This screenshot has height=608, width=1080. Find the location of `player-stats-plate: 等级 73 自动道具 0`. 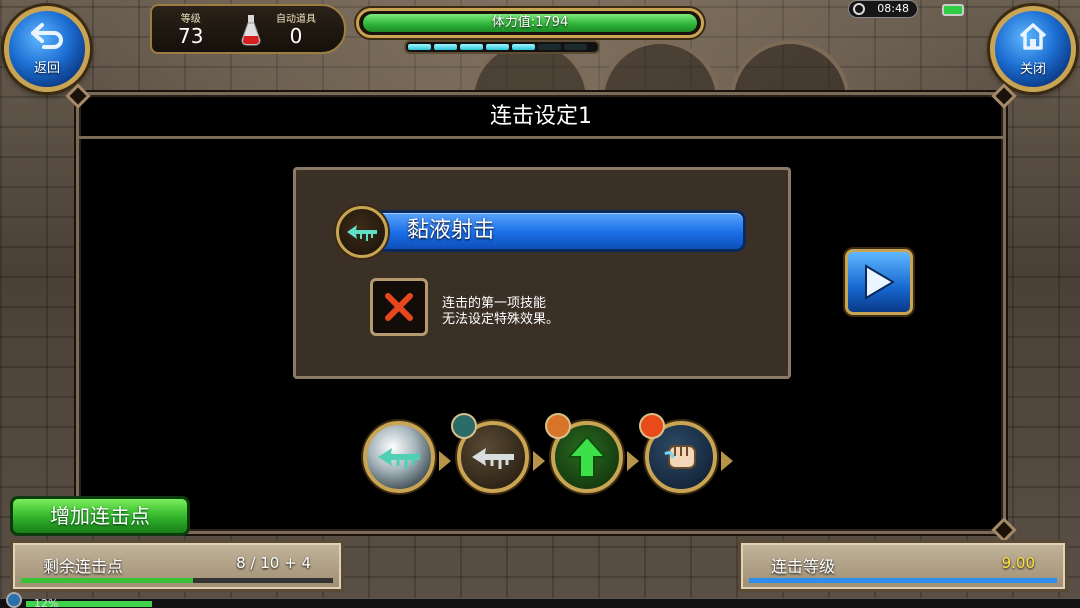

player-stats-plate: 等级 73 自动道具 0 is located at coordinates (248, 29).